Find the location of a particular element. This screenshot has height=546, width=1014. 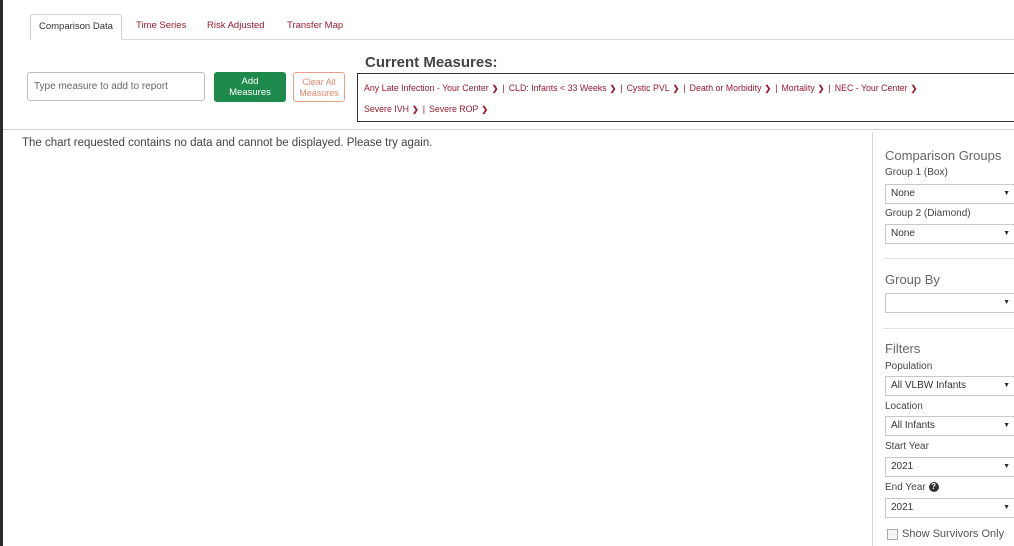

location-select: All Infants ▼ is located at coordinates (949, 426).